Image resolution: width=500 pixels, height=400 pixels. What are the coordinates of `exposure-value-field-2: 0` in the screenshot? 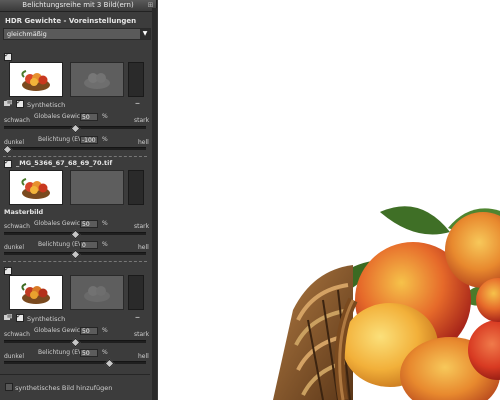 It's located at (89, 245).